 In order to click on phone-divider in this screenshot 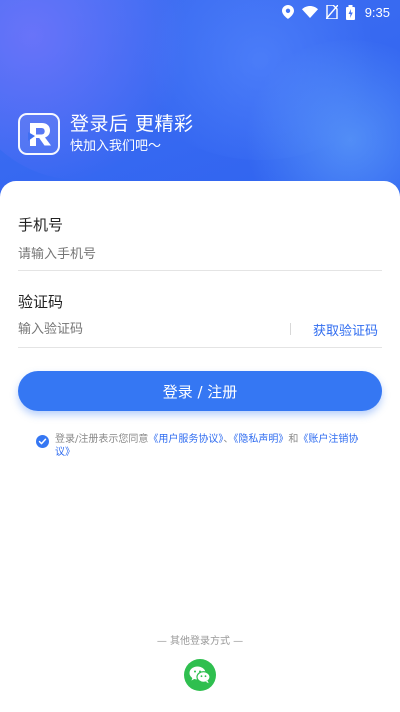, I will do `click(200, 270)`.